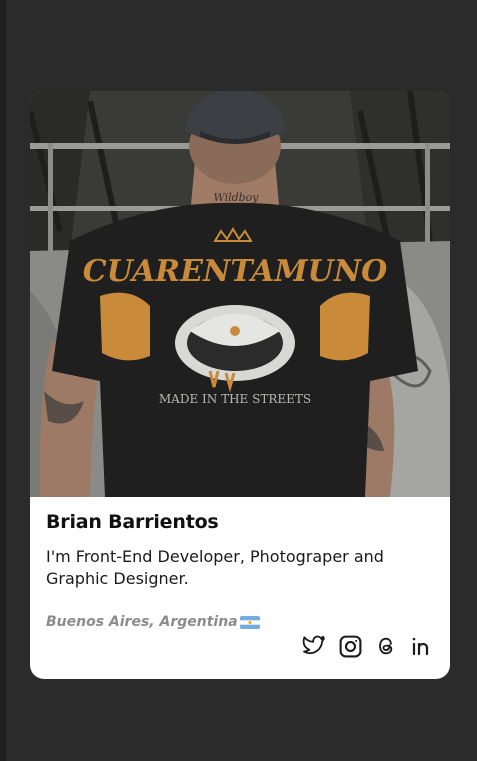  What do you see at coordinates (3, 380) in the screenshot?
I see `page-edge` at bounding box center [3, 380].